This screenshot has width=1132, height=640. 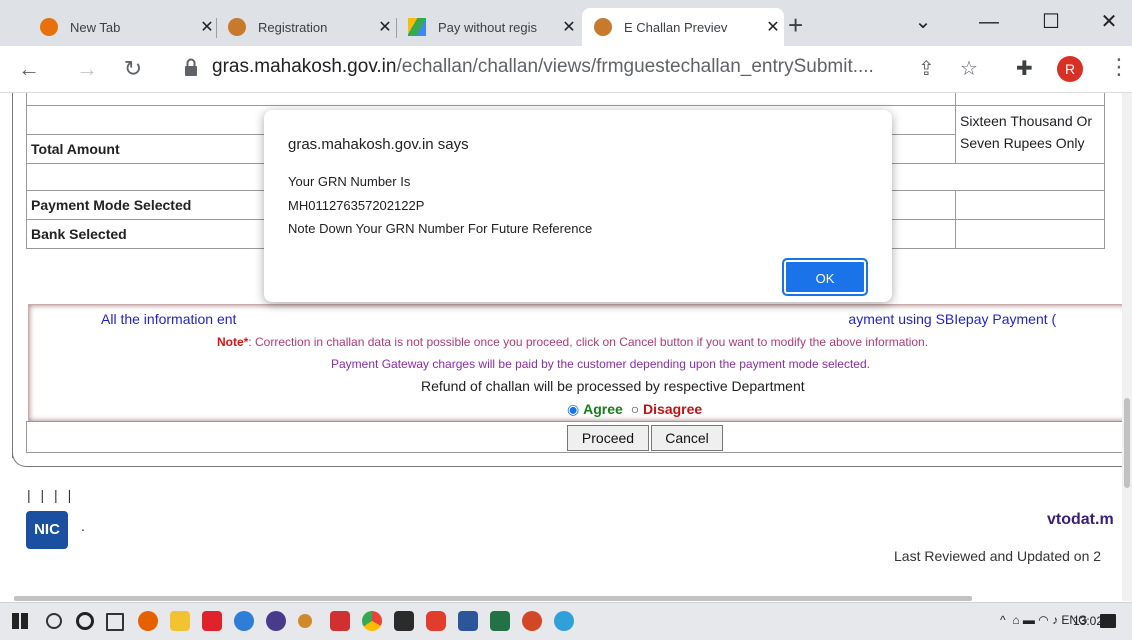 I want to click on proceed-button: Proceed, so click(x=608, y=438).